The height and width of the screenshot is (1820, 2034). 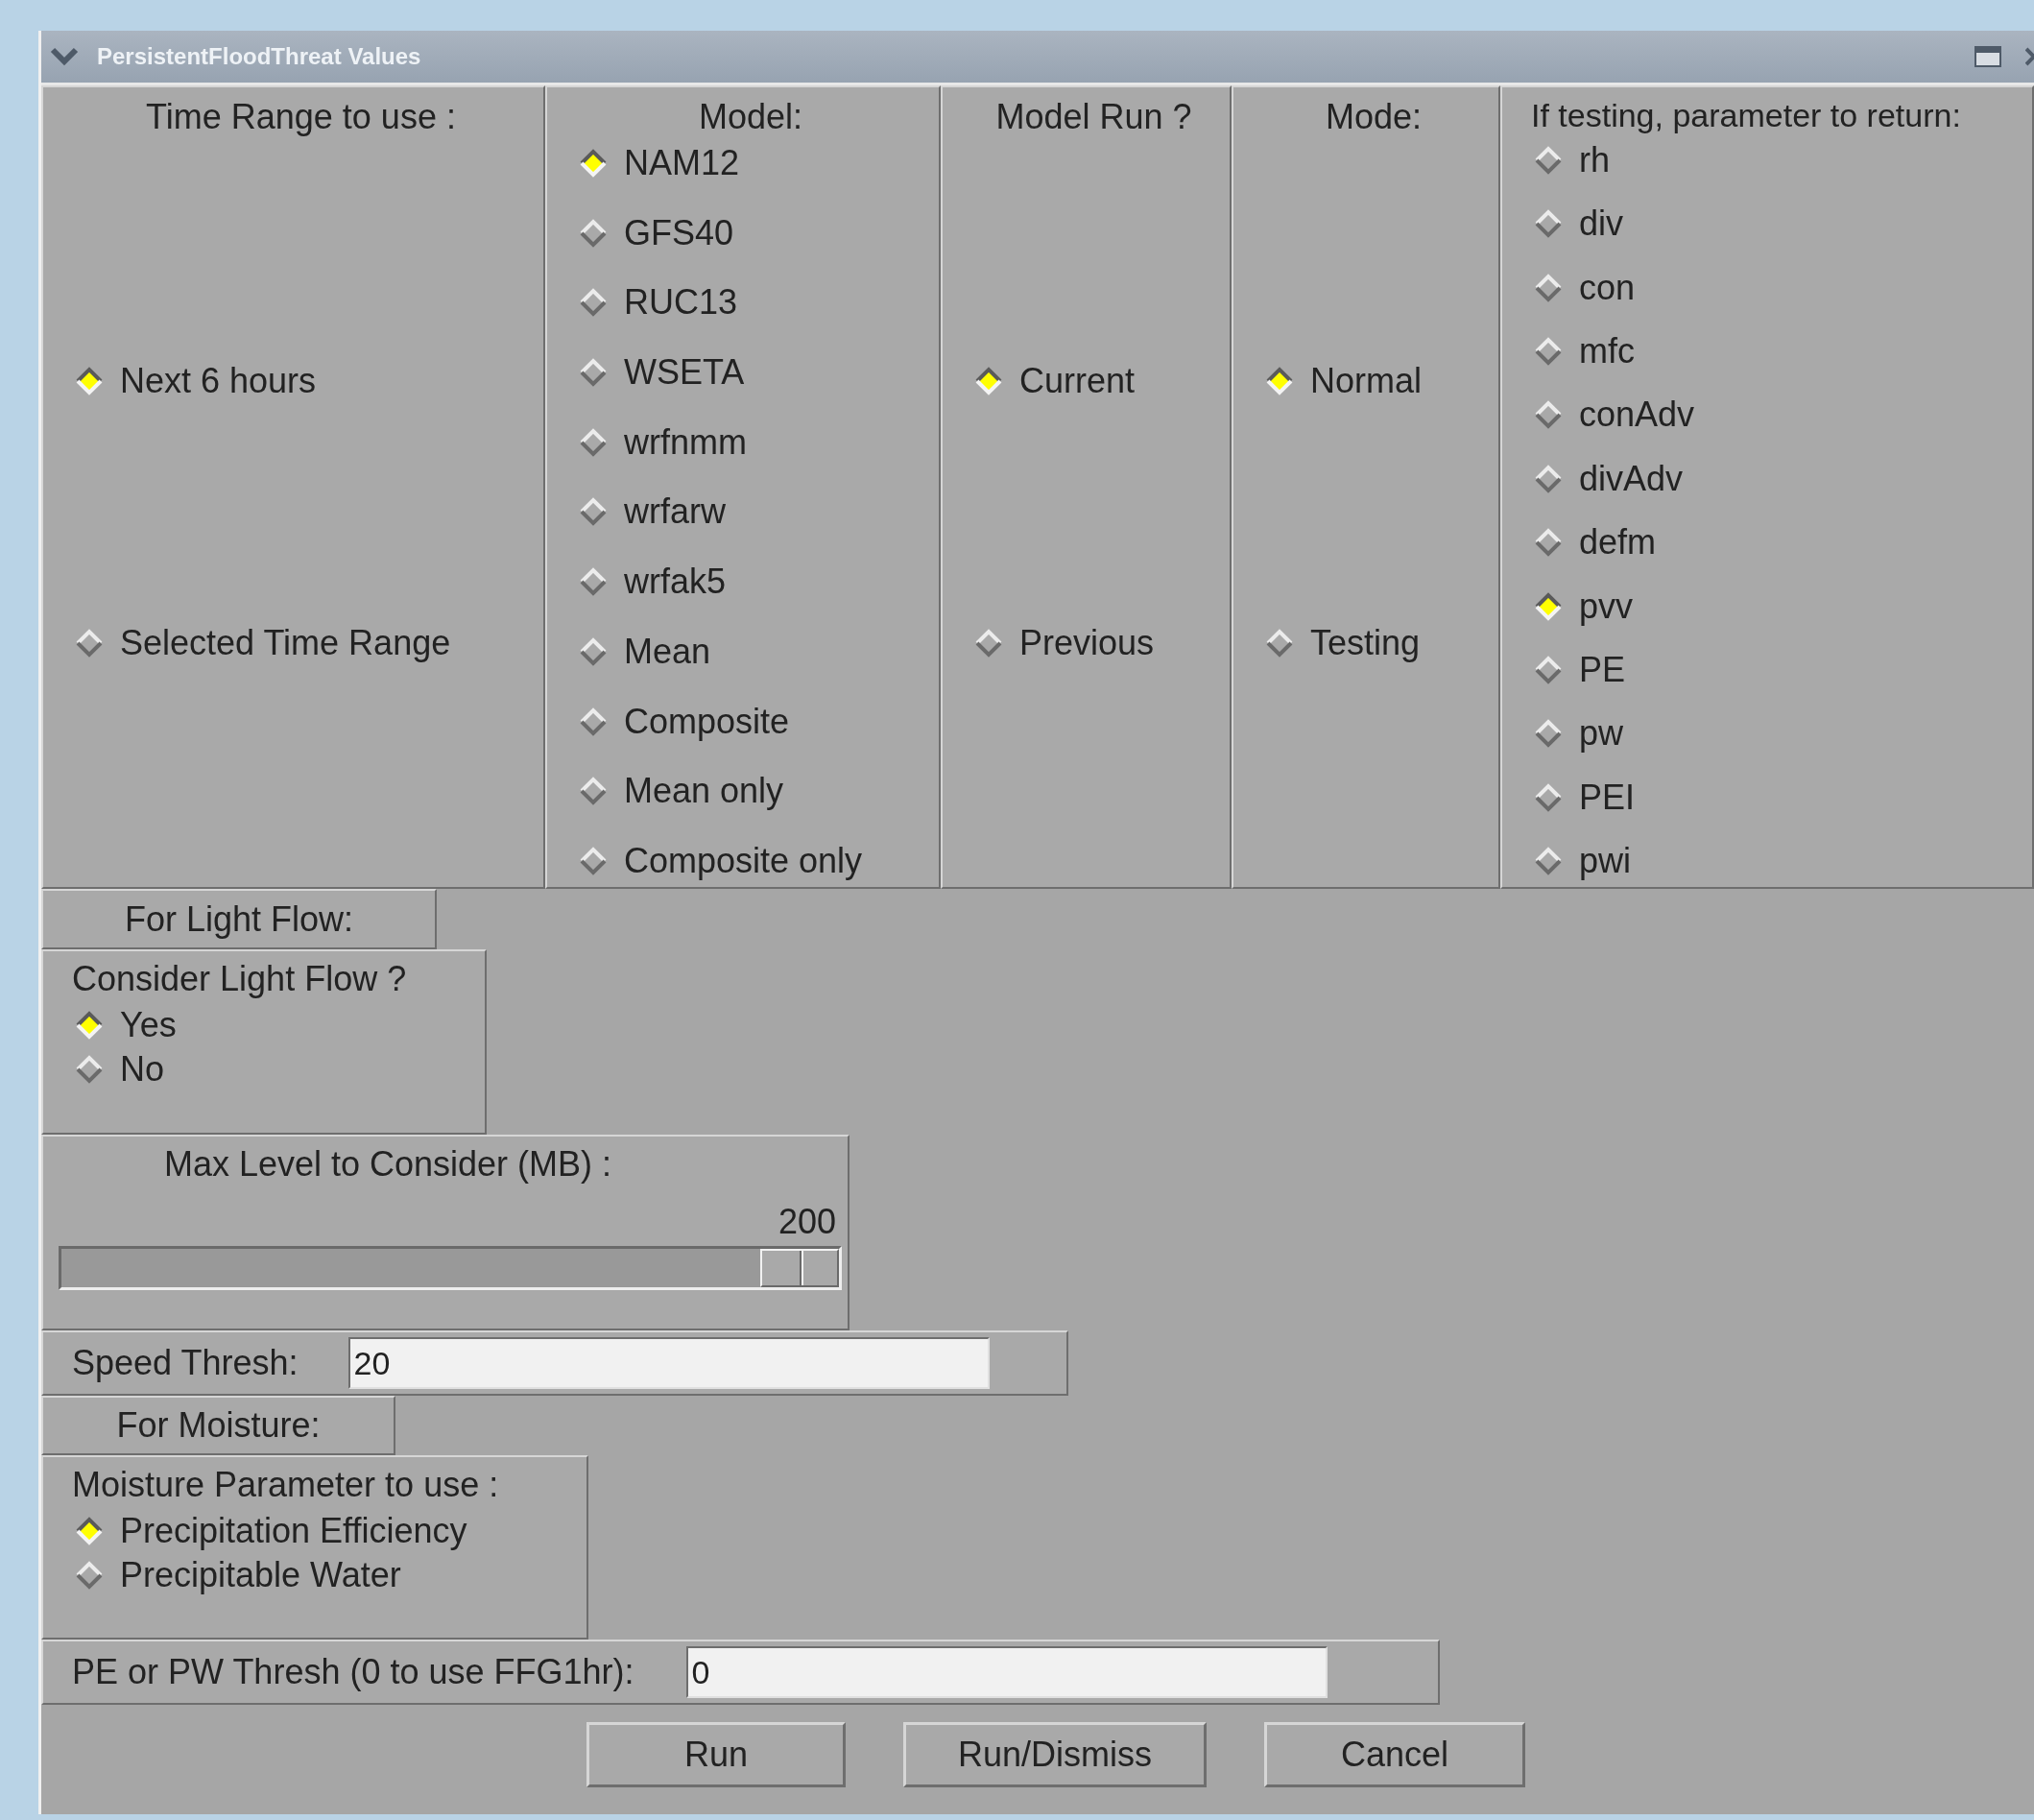 I want to click on field-label: PE or PW Thresh (0 to use FFG1hr):, so click(x=352, y=1672).